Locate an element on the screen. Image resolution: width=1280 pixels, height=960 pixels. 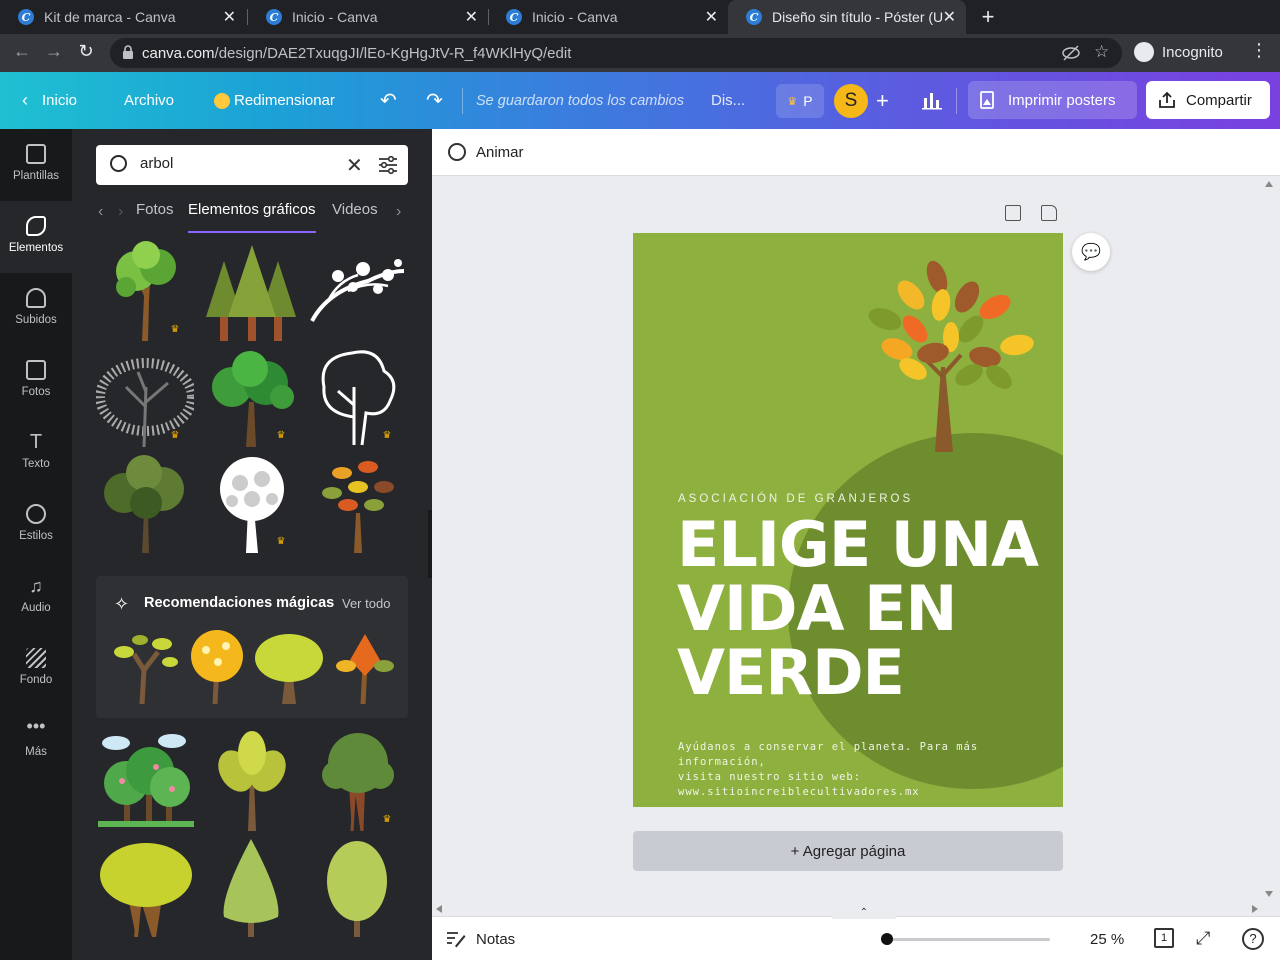
search-input is located at coordinates (240, 163).